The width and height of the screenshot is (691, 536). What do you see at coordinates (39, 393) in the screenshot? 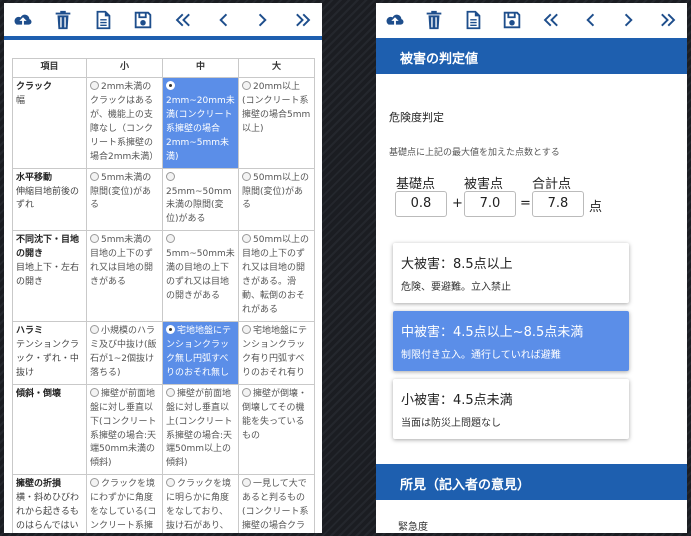
I see `row-item-title: 傾斜・倒壊` at bounding box center [39, 393].